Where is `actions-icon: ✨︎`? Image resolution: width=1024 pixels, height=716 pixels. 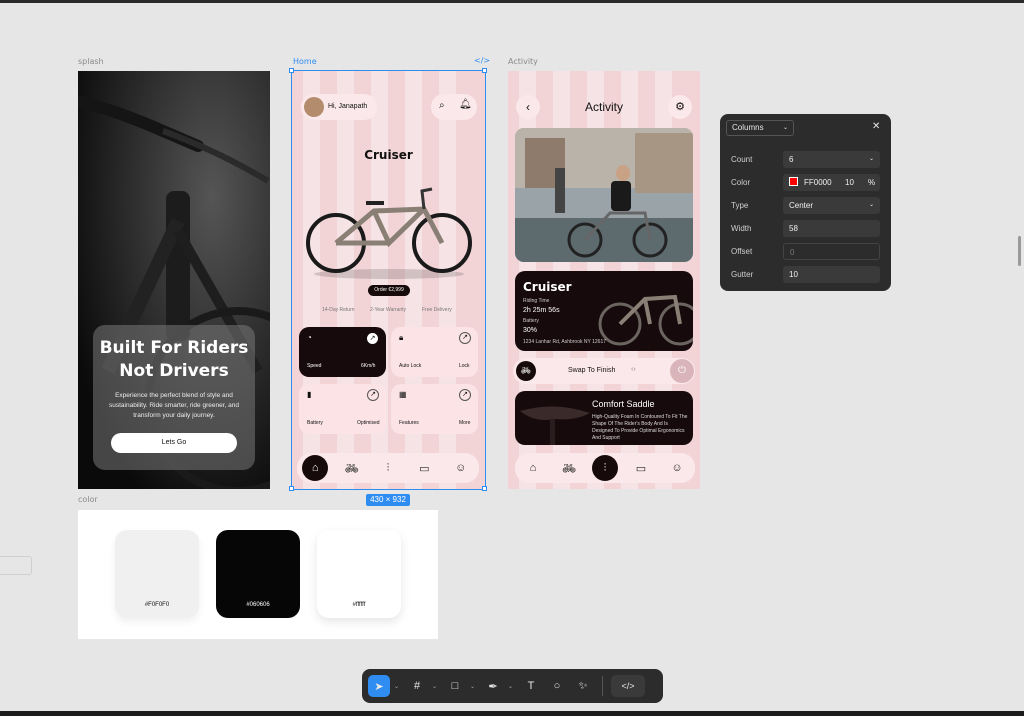
actions-icon: ✨︎ is located at coordinates (583, 686).